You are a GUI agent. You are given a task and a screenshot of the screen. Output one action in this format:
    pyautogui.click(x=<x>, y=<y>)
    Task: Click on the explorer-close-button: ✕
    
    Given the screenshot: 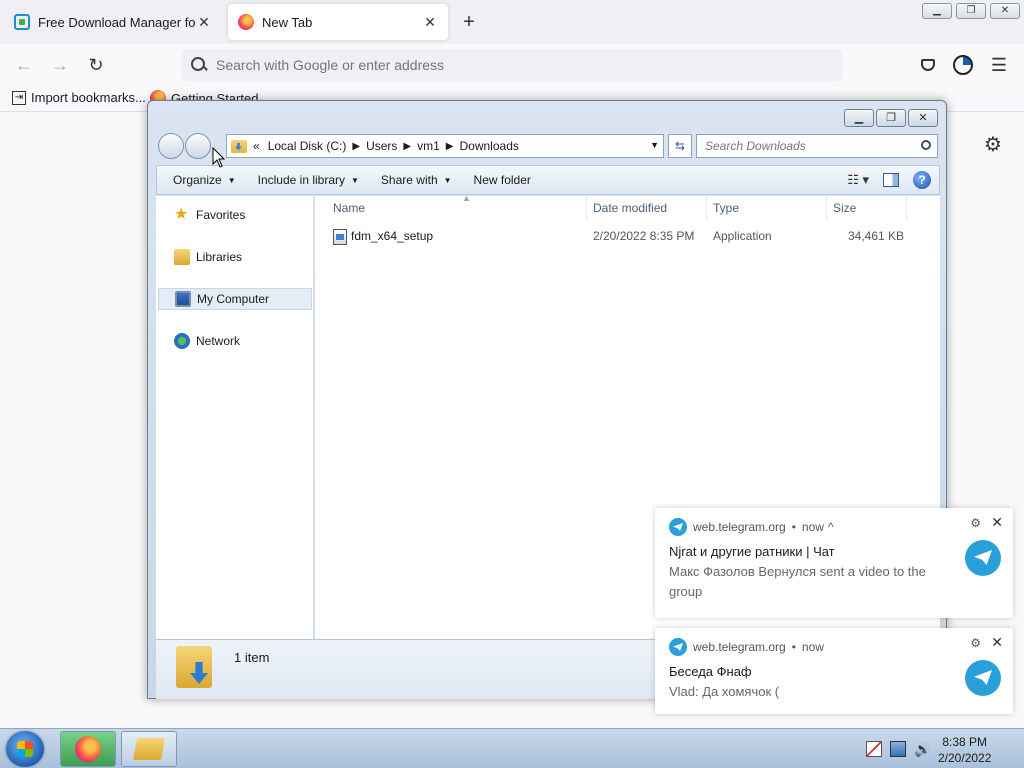 What is the action you would take?
    pyautogui.click(x=923, y=118)
    